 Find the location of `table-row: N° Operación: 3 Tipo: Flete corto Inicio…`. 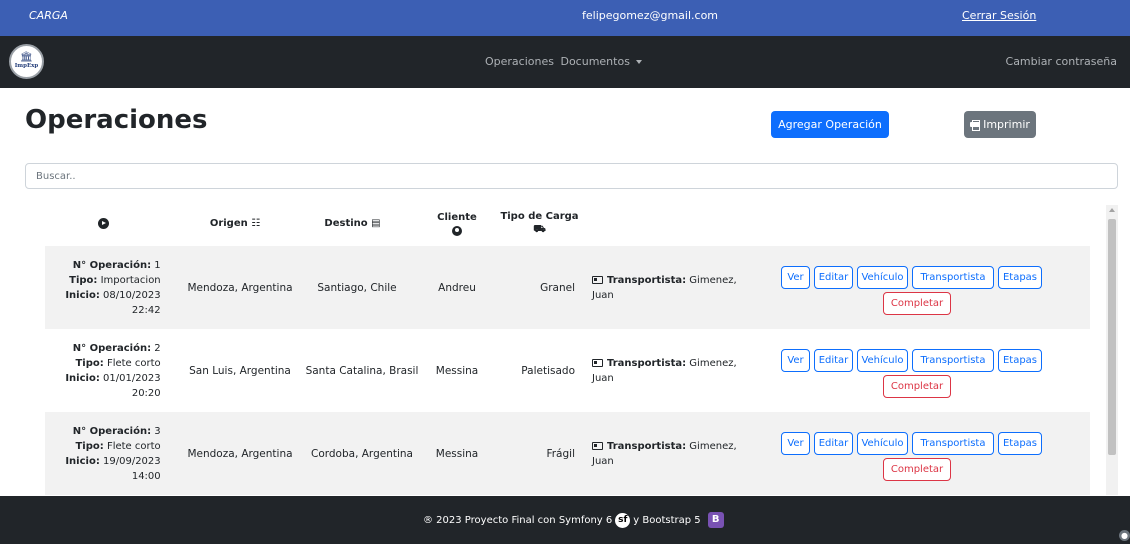

table-row: N° Operación: 3 Tipo: Flete corto Inicio… is located at coordinates (567, 453).